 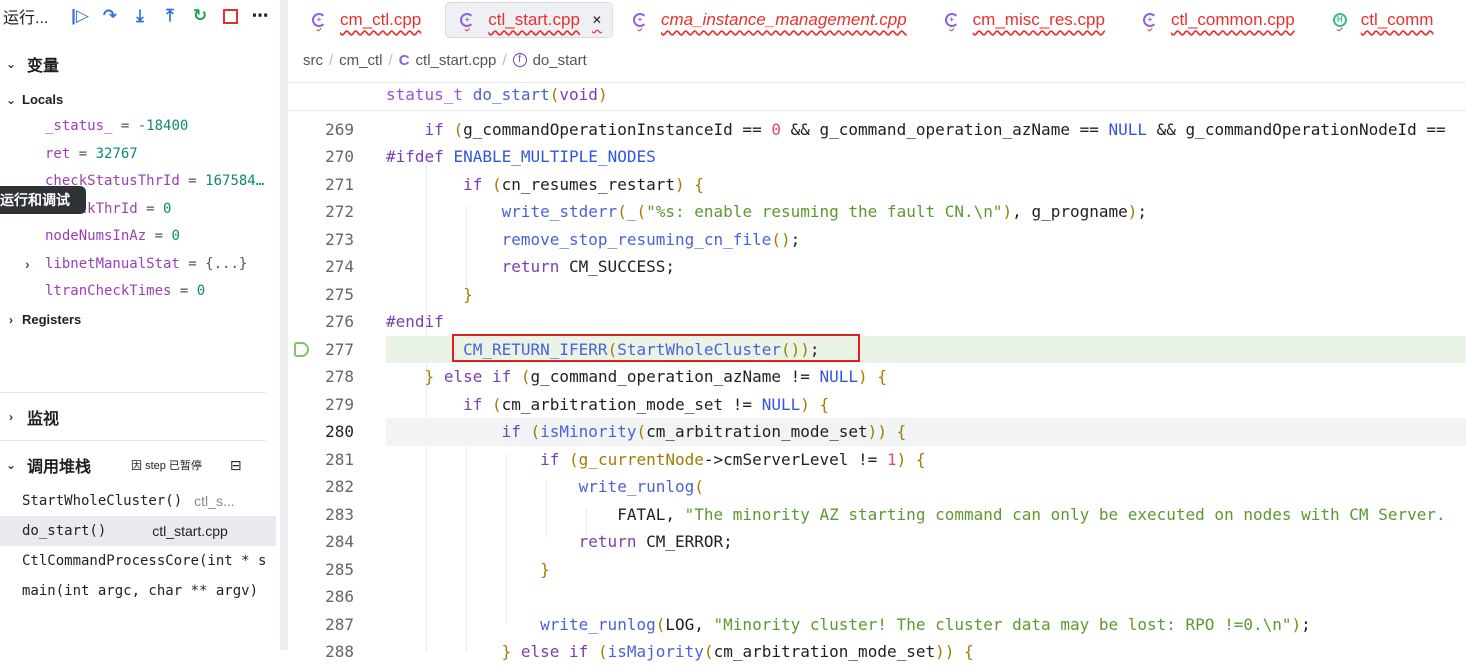 What do you see at coordinates (926, 185) in the screenshot?
I see `code-line: if (cn_resumes_restart) {` at bounding box center [926, 185].